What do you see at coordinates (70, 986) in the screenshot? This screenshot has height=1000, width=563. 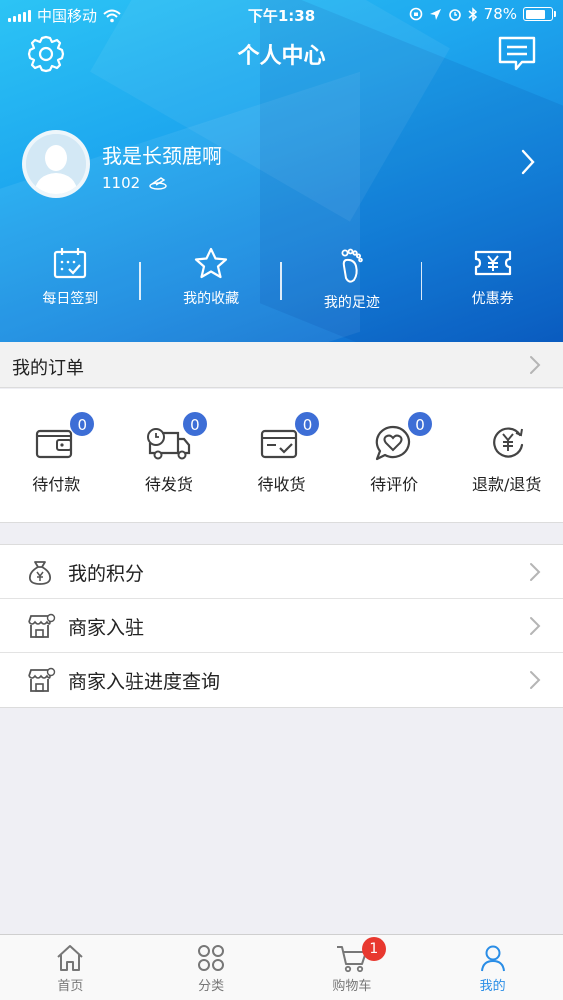 I see `tab-label: 首页` at bounding box center [70, 986].